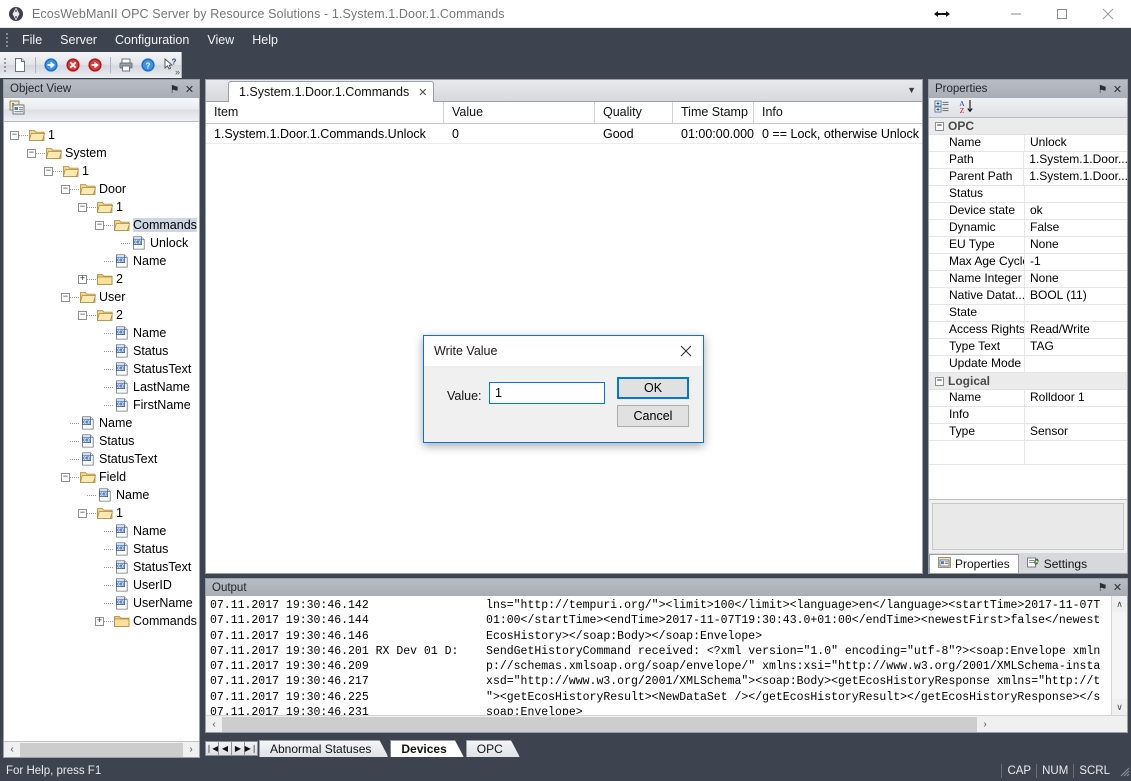 This screenshot has width=1131, height=781. I want to click on resize-grip-icon, so click(1124, 771).